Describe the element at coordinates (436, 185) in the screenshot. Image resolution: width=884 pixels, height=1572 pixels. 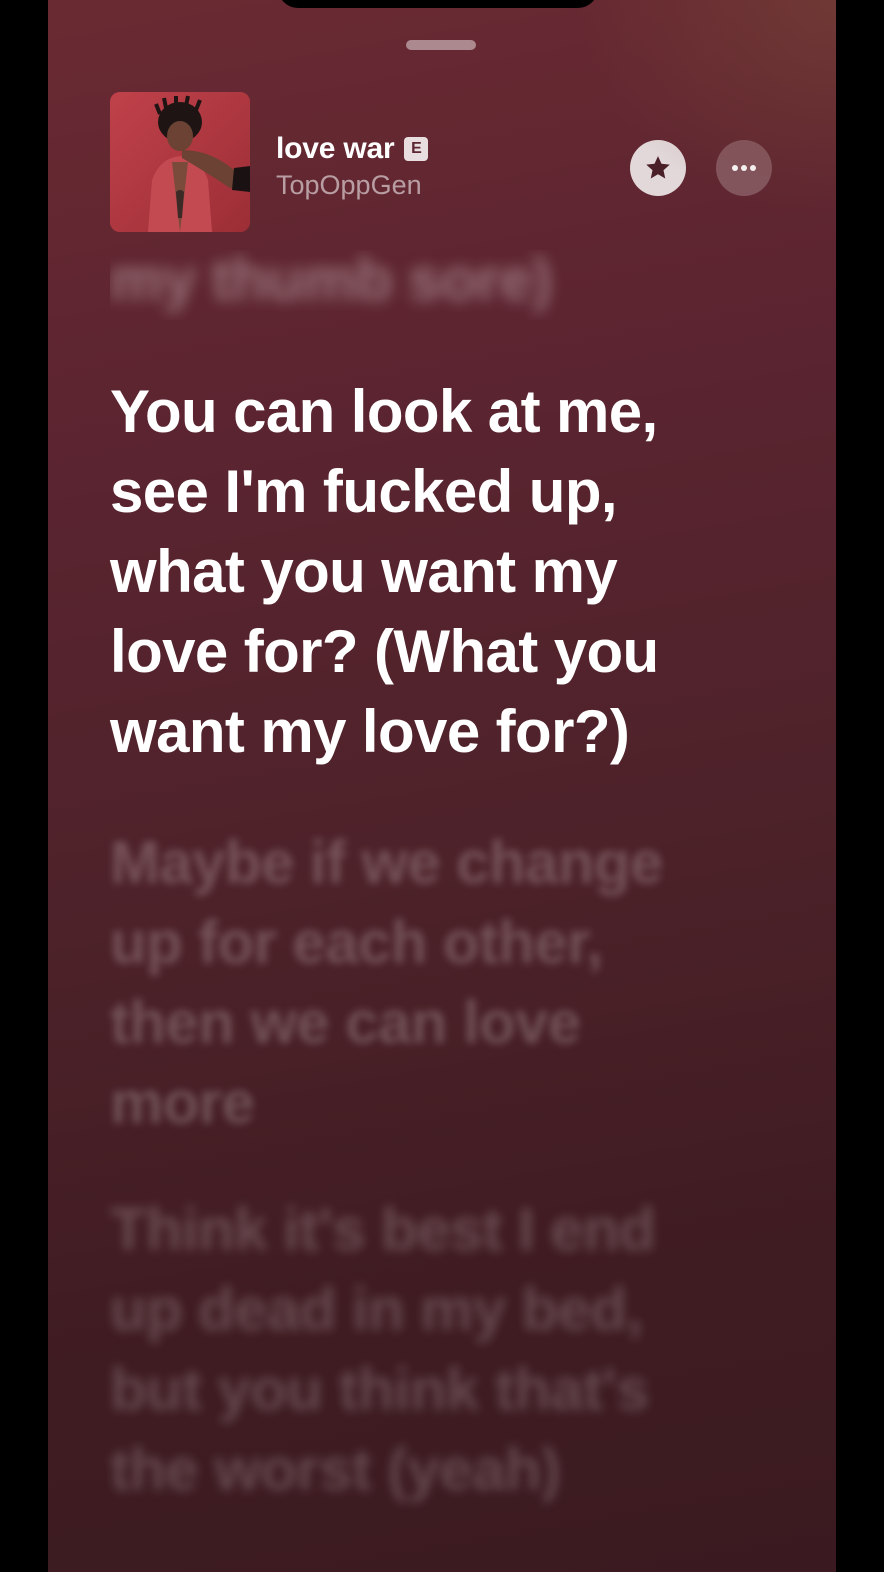
I see `track-artist: TopOppGen` at that location.